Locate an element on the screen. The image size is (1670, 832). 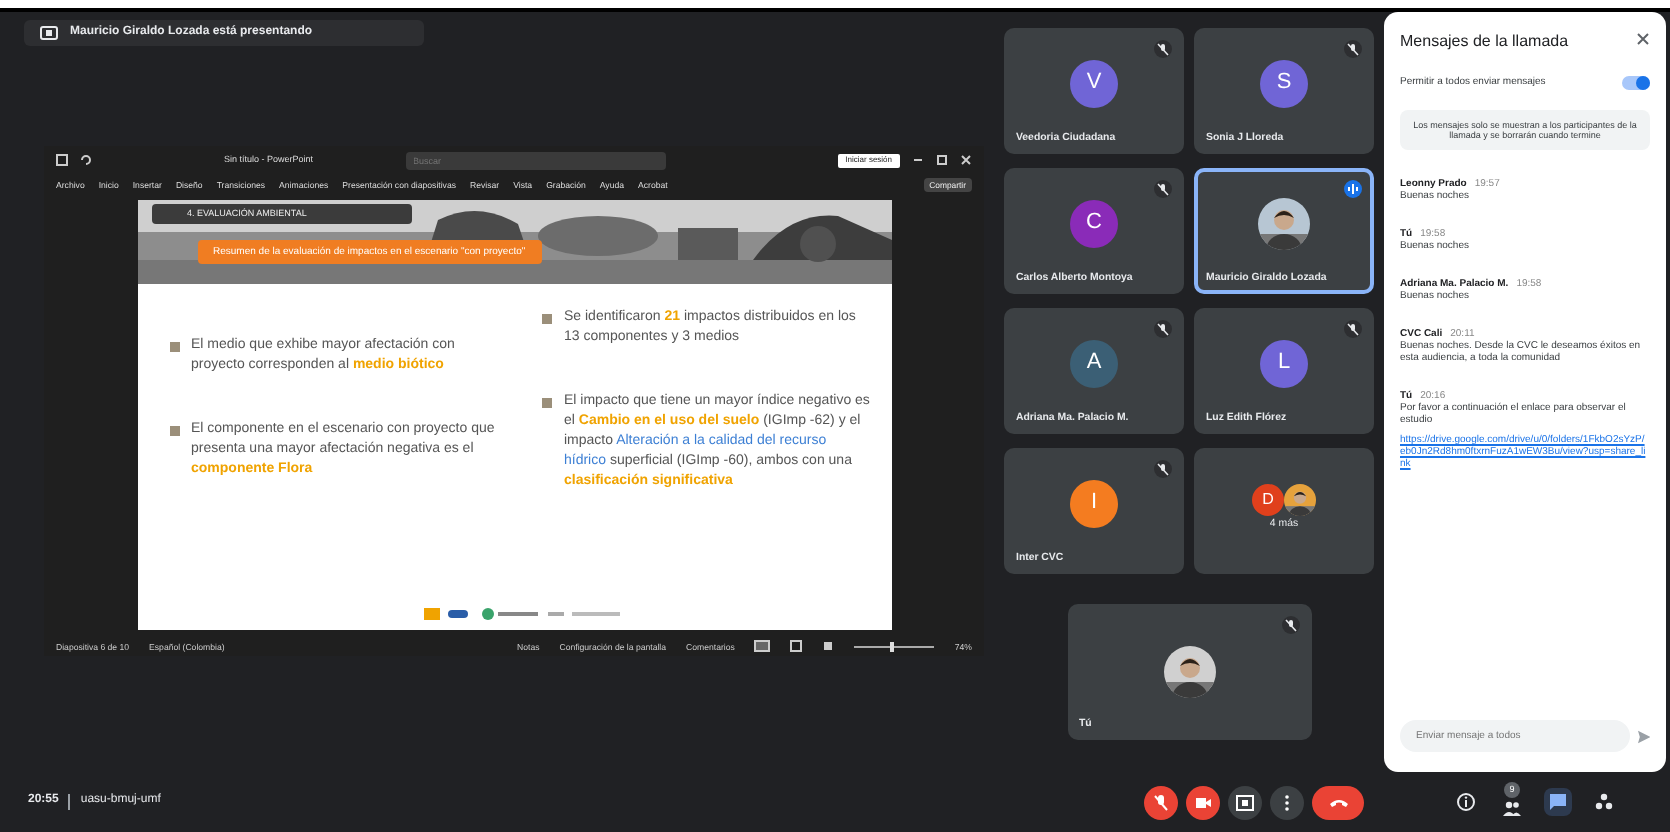
avatar: A is located at coordinates (1094, 363).